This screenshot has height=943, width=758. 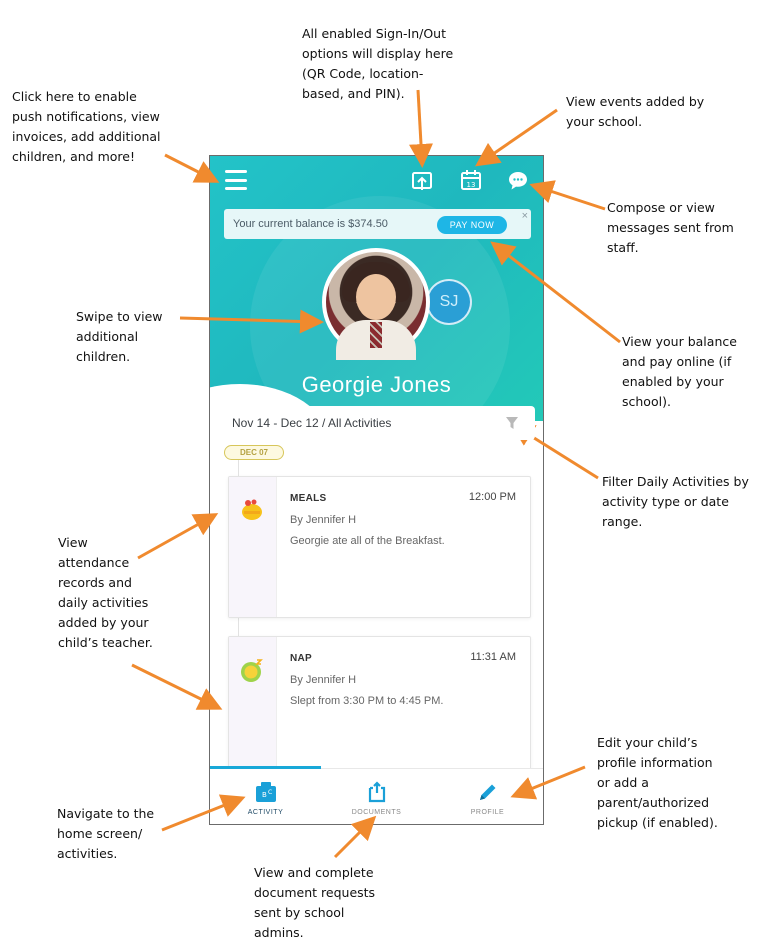 I want to click on nap-icon, so click(x=252, y=670).